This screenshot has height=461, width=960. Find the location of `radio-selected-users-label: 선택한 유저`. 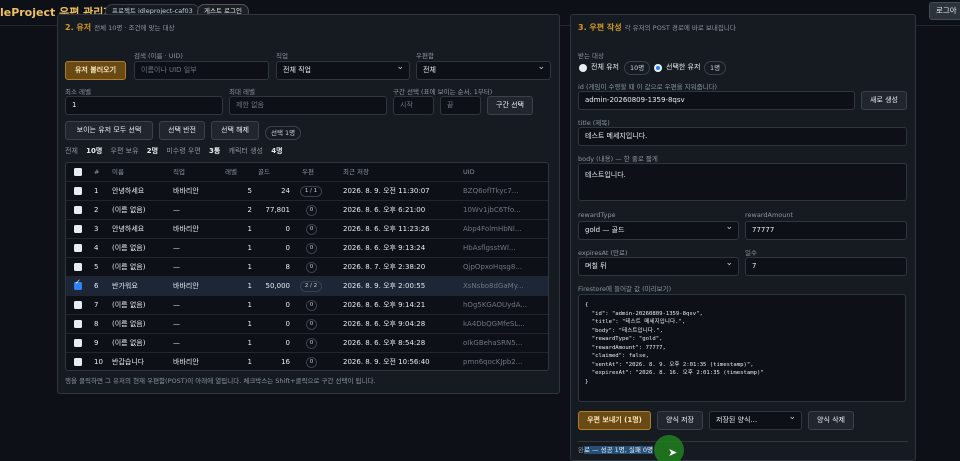

radio-selected-users-label: 선택한 유저 is located at coordinates (683, 67).